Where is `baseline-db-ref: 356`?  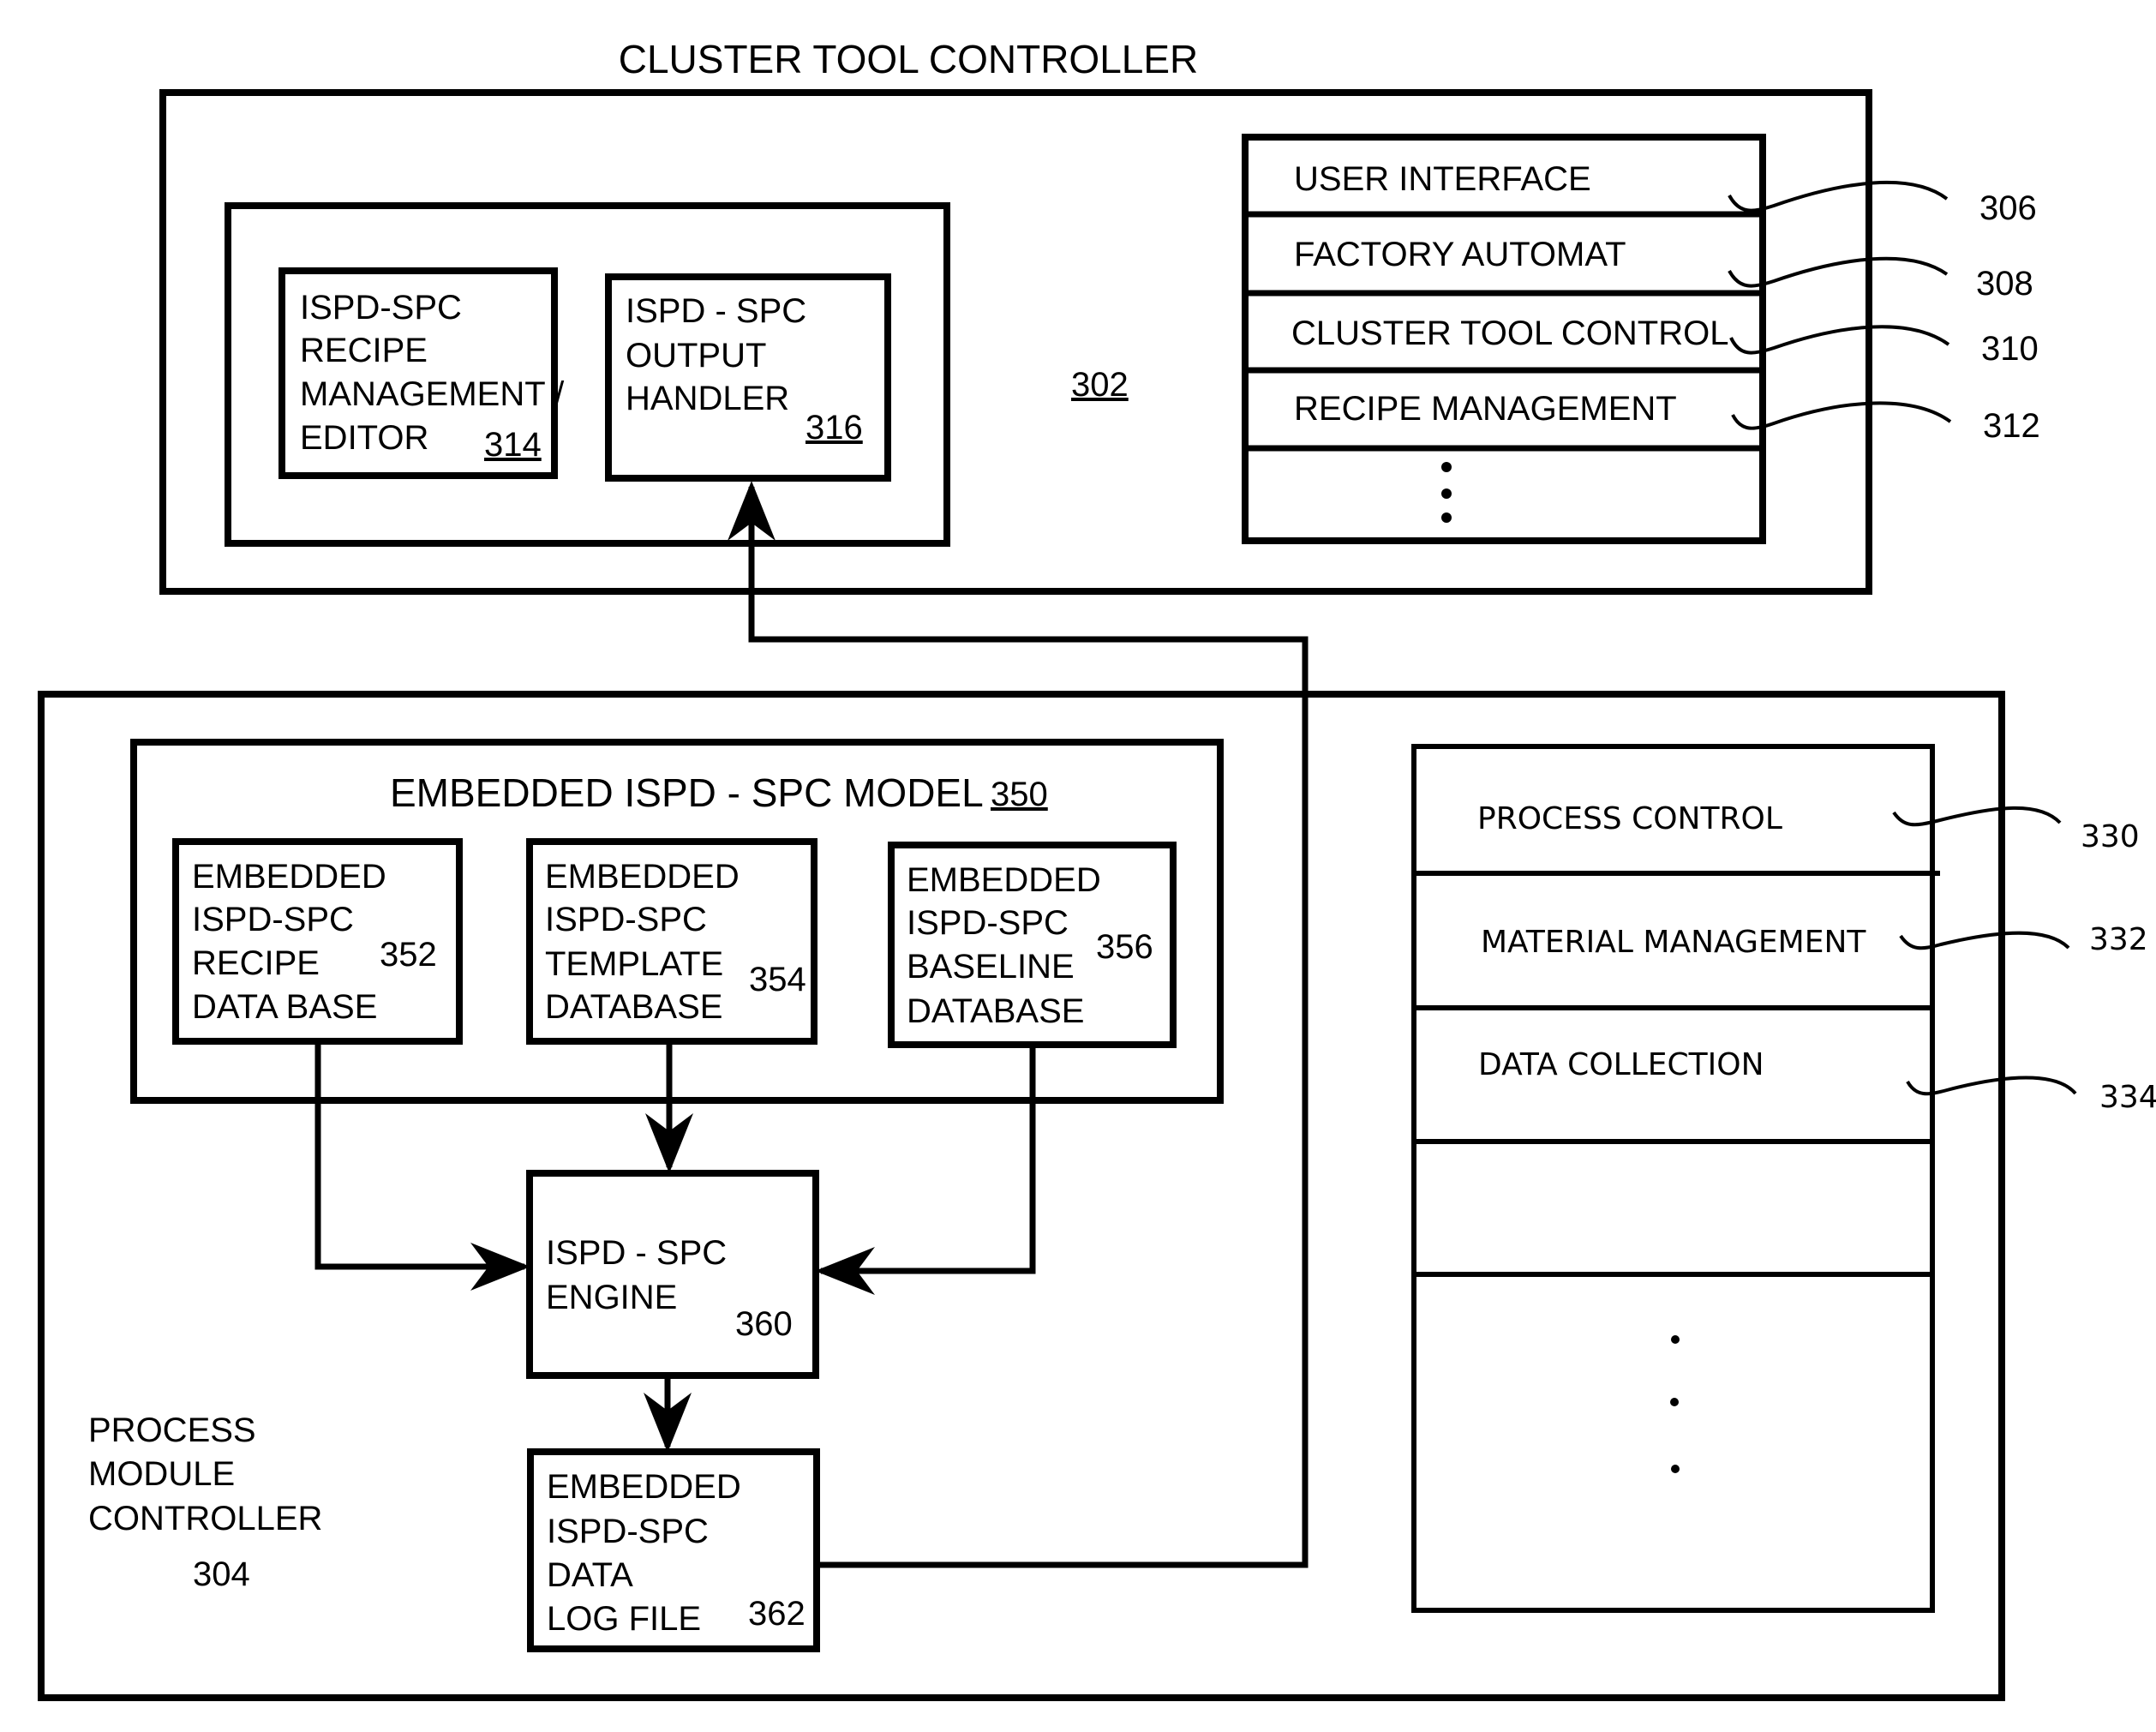 baseline-db-ref: 356 is located at coordinates (1124, 947).